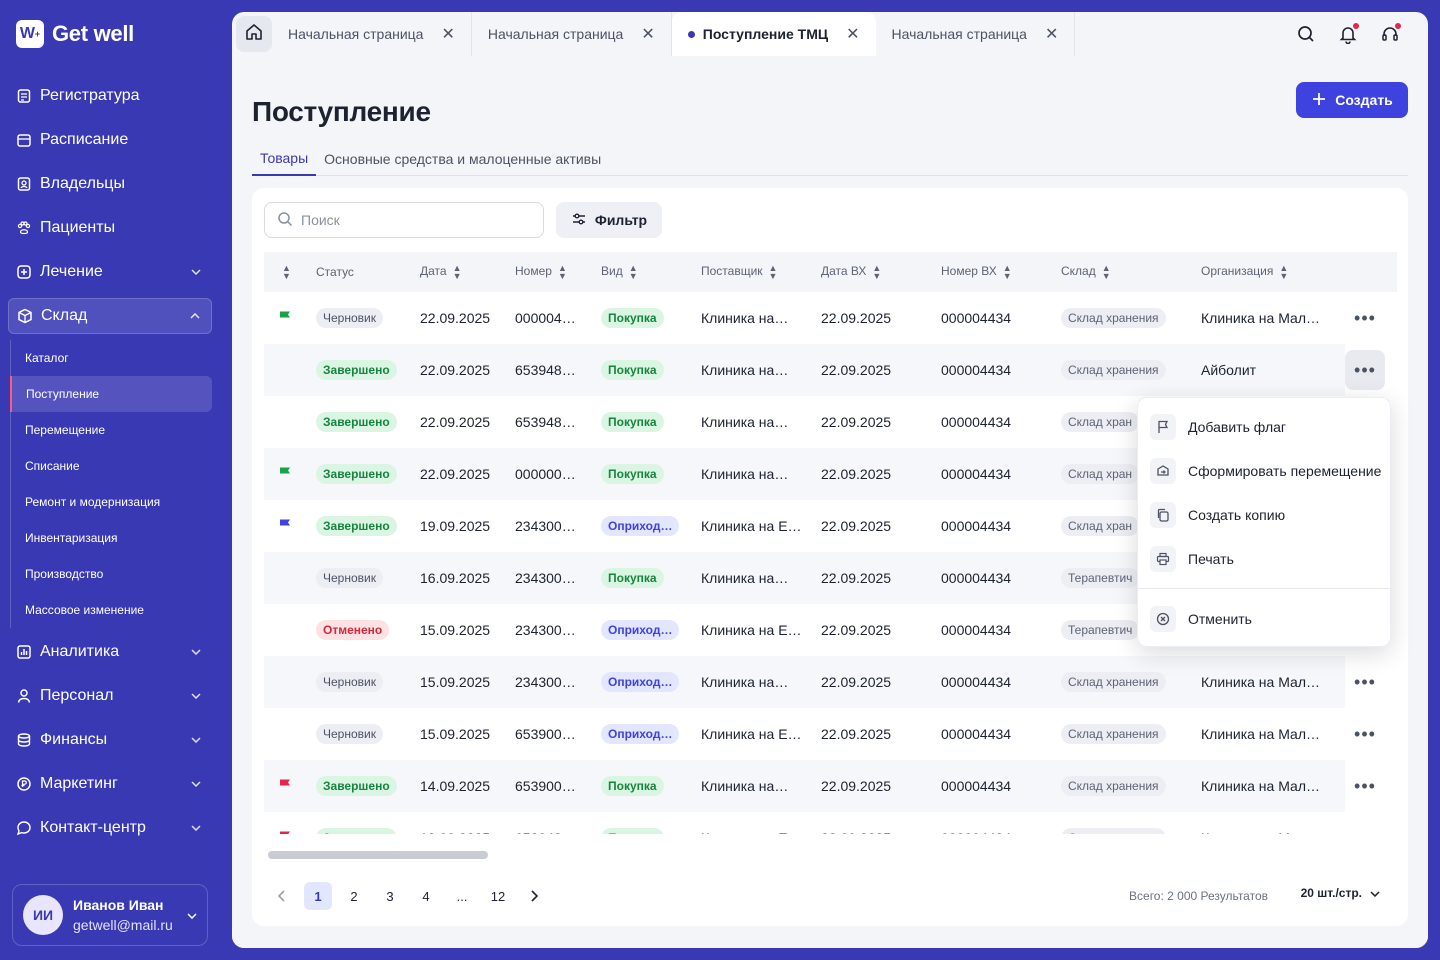 The width and height of the screenshot is (1440, 960). I want to click on user-name: Иванов Иван, so click(118, 905).